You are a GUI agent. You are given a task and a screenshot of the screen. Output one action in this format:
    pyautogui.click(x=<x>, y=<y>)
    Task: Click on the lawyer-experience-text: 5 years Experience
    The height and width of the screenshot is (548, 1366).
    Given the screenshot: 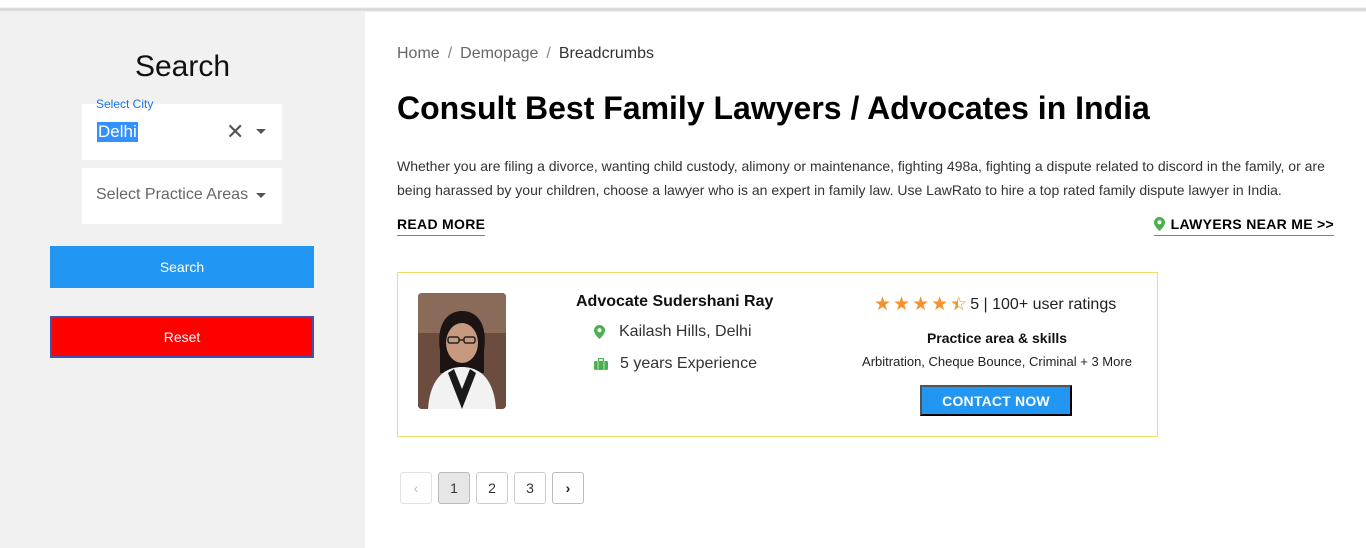 What is the action you would take?
    pyautogui.click(x=688, y=363)
    